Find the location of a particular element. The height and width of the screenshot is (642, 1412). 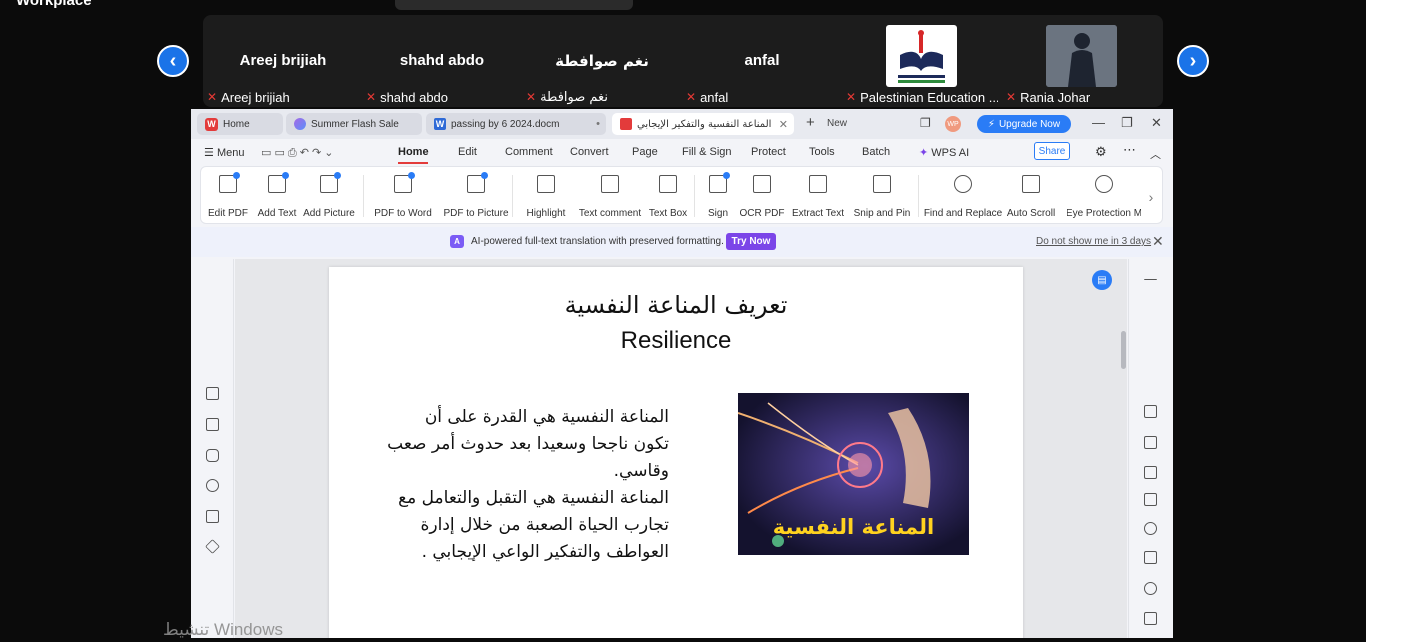

tab-tools: Tools is located at coordinates (822, 152).